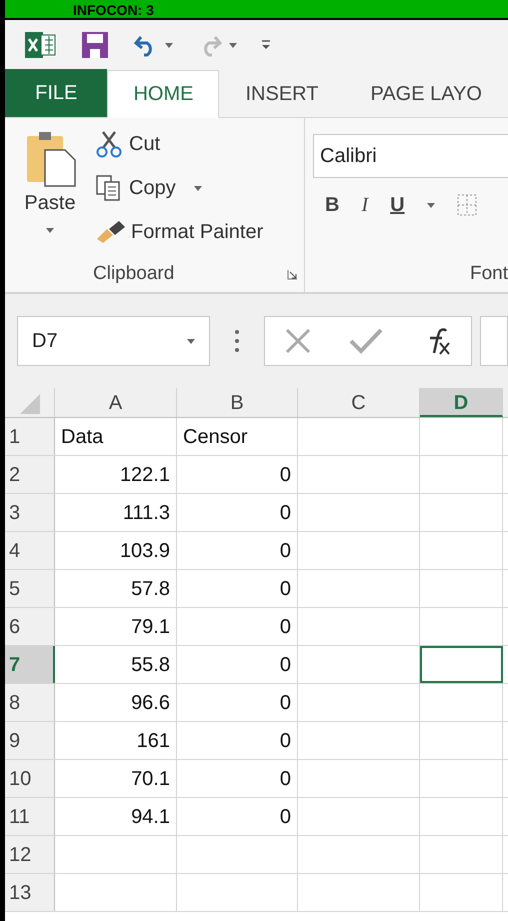 The height and width of the screenshot is (921, 508). What do you see at coordinates (30, 588) in the screenshot?
I see `row-header: 5` at bounding box center [30, 588].